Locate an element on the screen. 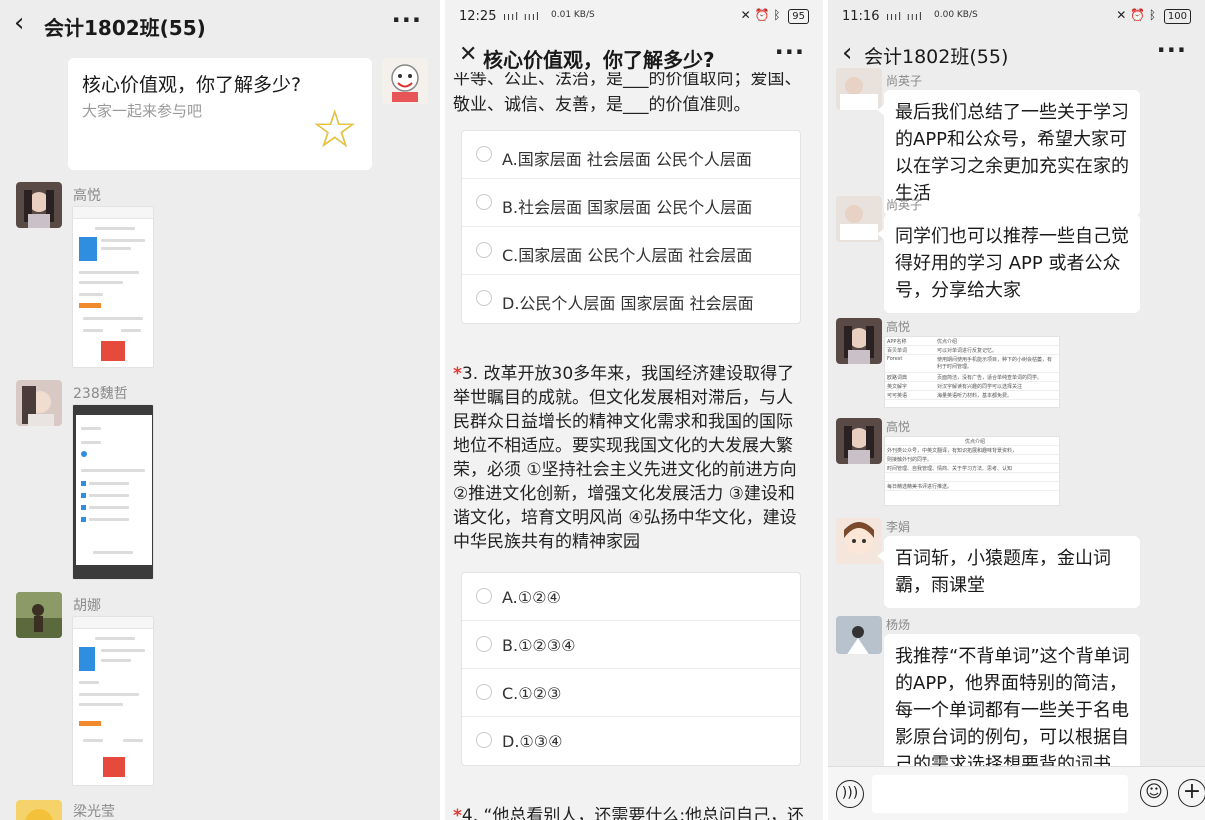  voice-icon: ))) is located at coordinates (850, 794).